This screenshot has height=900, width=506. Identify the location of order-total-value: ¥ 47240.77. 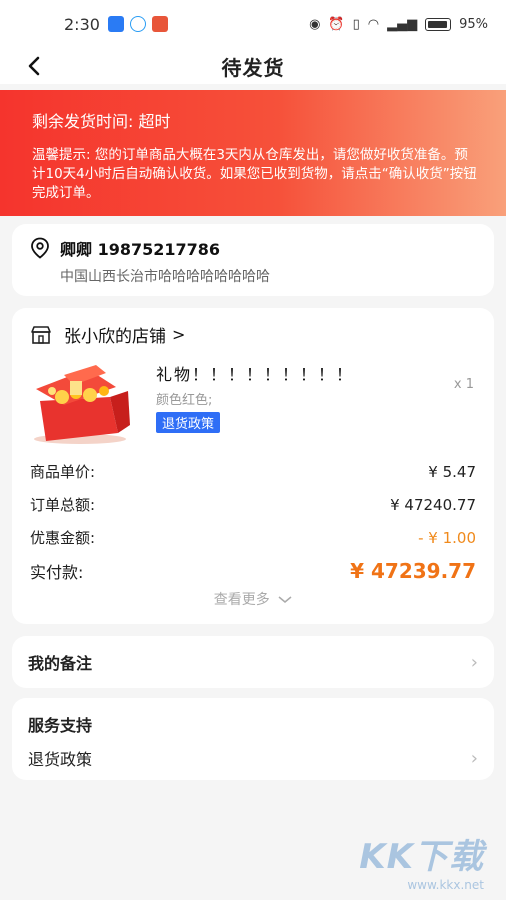
(433, 504).